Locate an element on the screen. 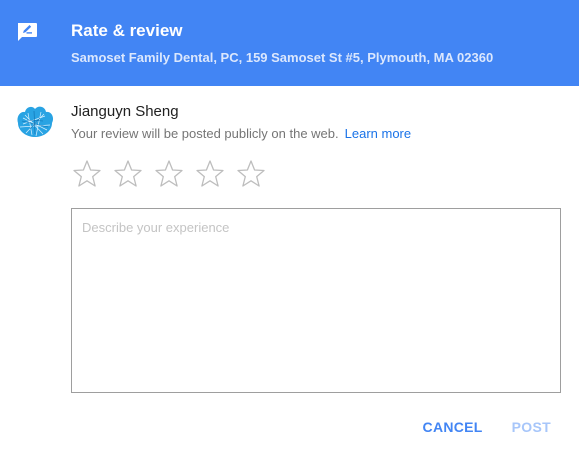 Image resolution: width=579 pixels, height=460 pixels. star-rating is located at coordinates (173, 174).